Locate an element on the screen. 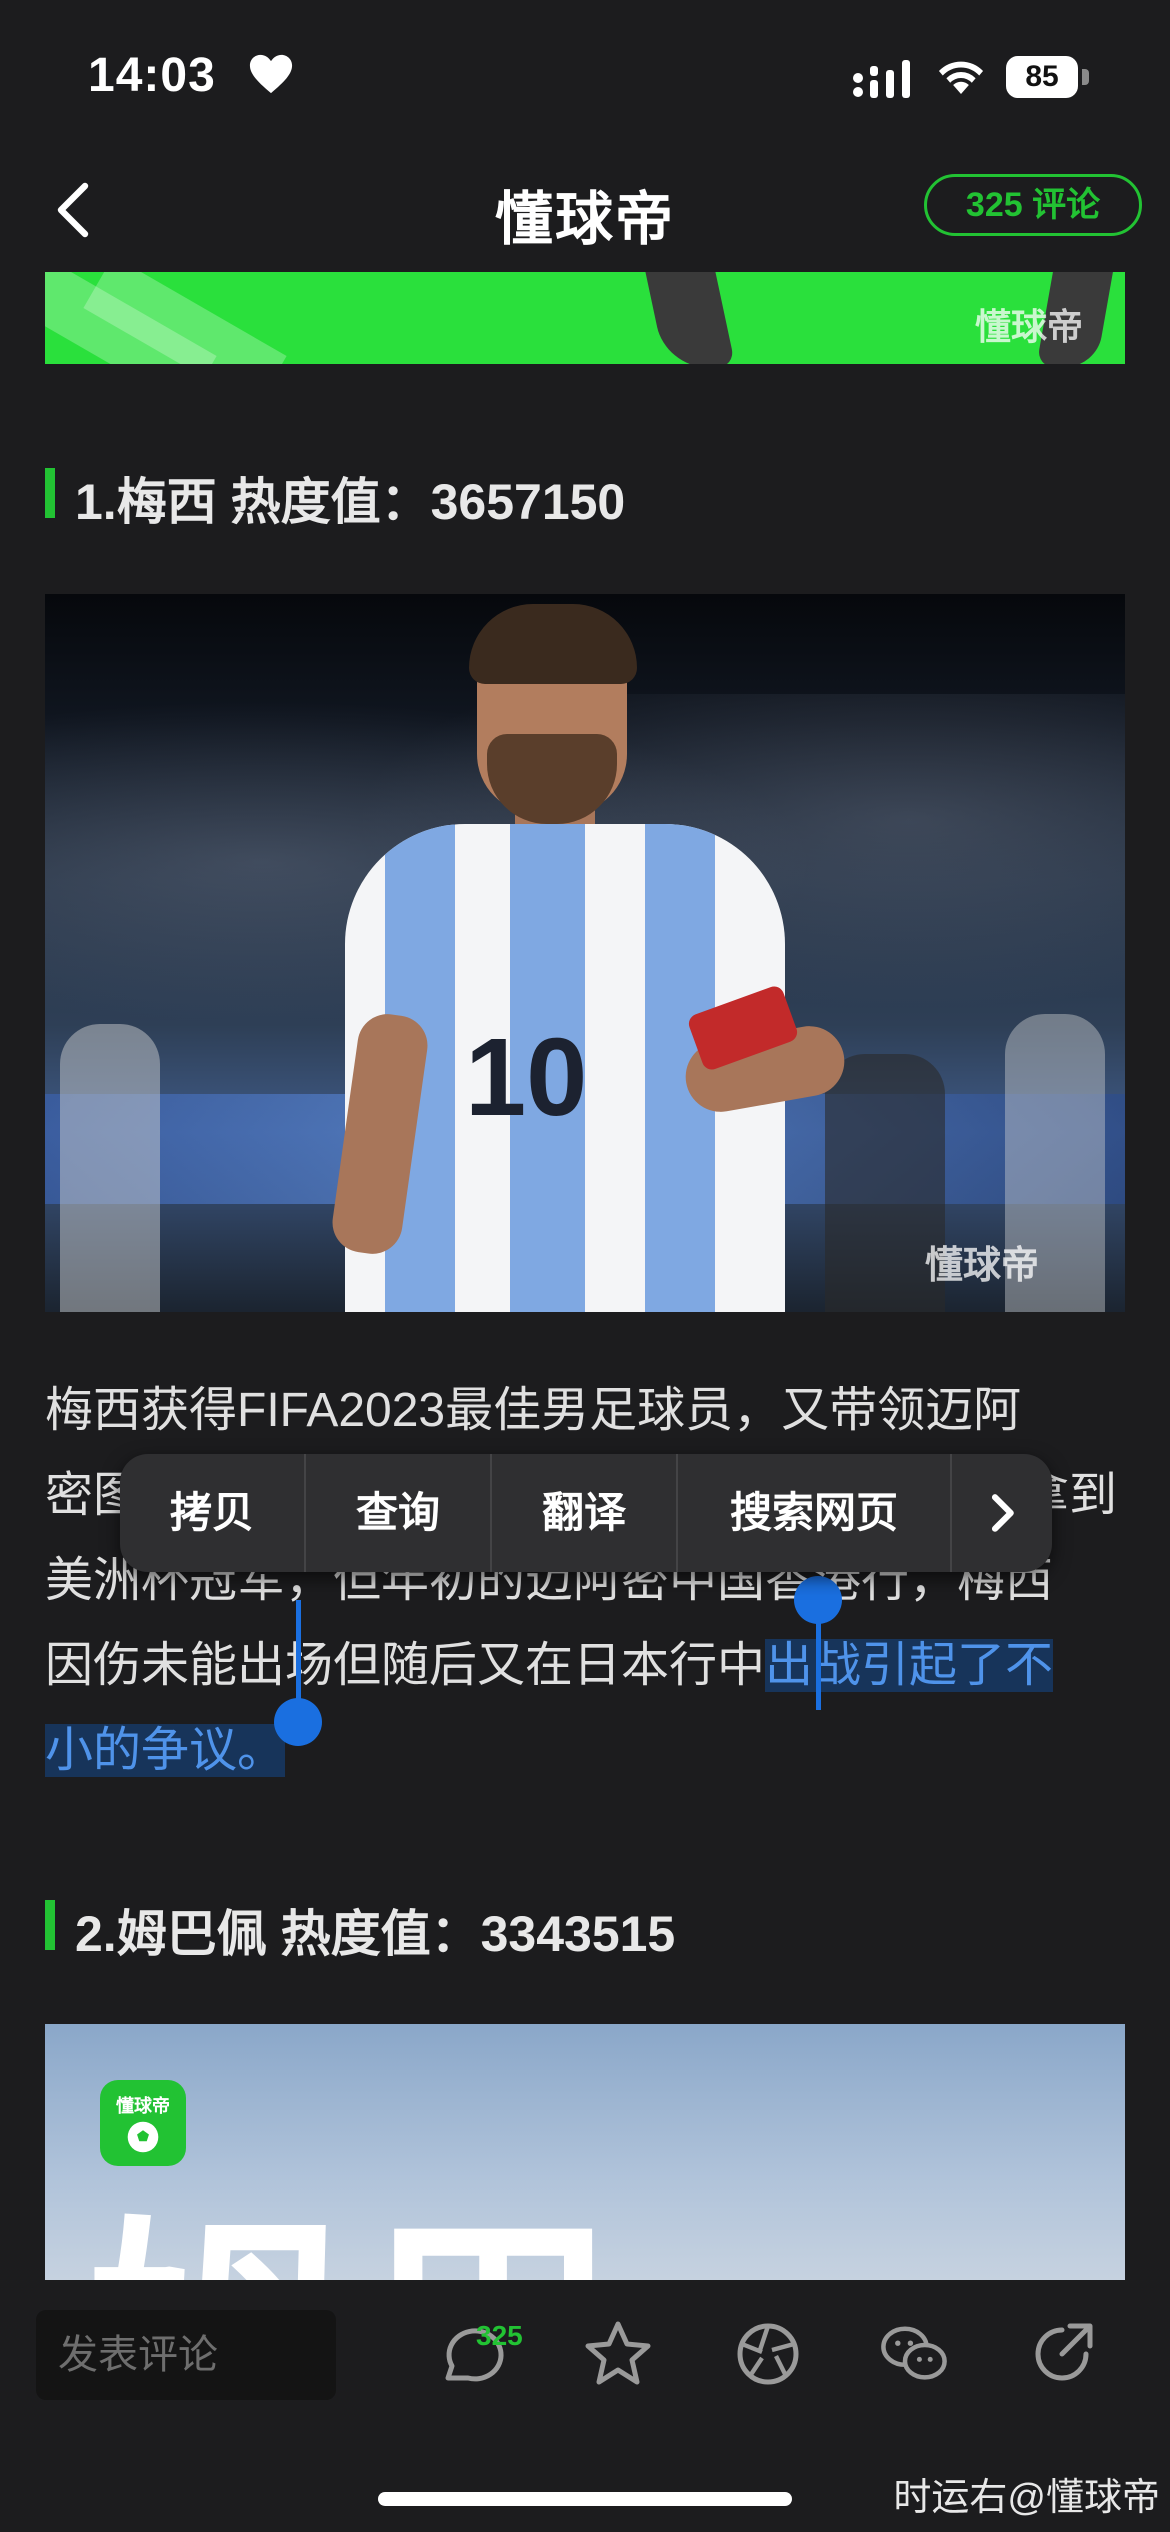  top-banner-image: 懂球帝 is located at coordinates (585, 318).